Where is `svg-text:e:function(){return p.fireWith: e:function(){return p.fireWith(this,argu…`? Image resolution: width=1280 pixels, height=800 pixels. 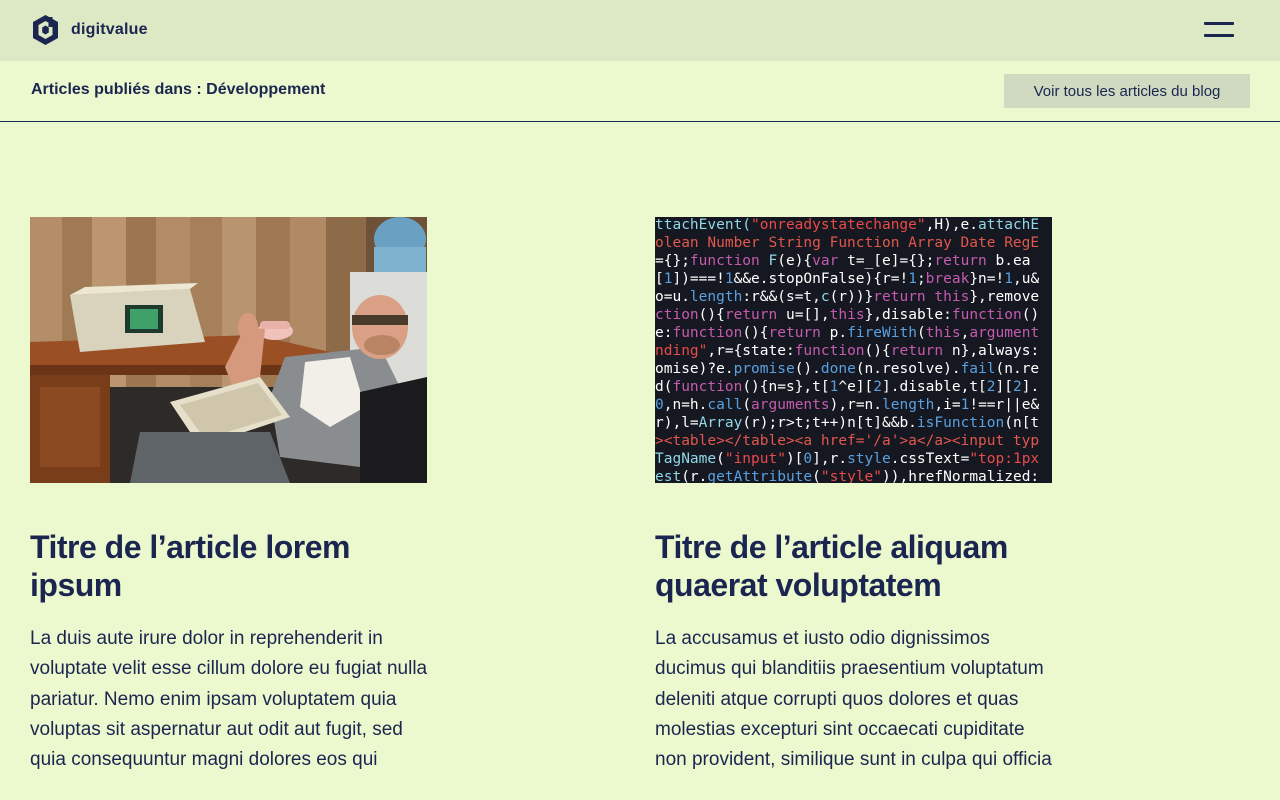 svg-text:e:function(){return p.fireWith: e:function(){return p.fireWith(this,argu… is located at coordinates (847, 333).